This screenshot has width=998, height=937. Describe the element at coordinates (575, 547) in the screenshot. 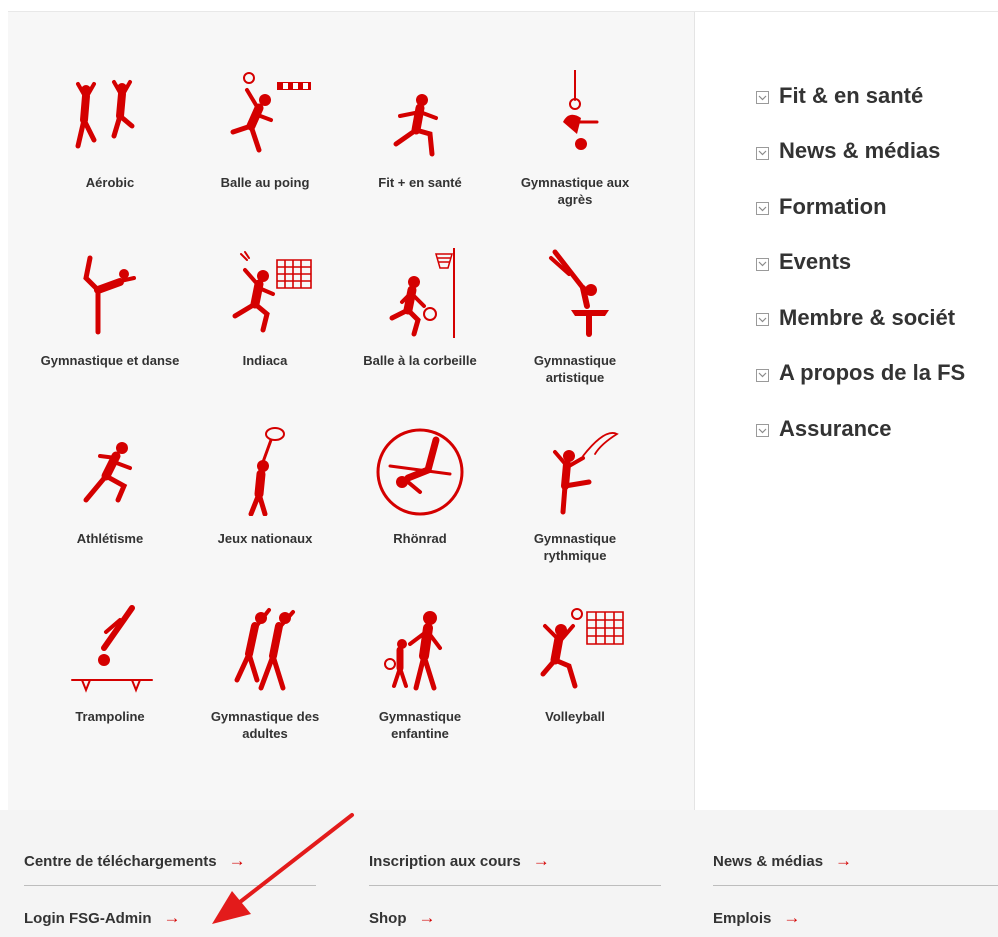

I see `sport-label: Gymnastique rythmique` at that location.